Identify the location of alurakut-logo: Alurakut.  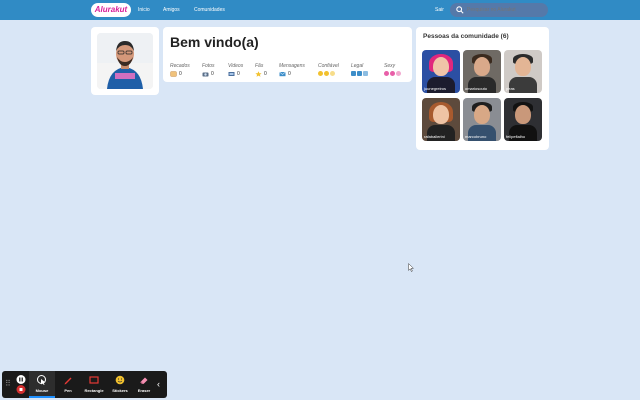
(111, 10).